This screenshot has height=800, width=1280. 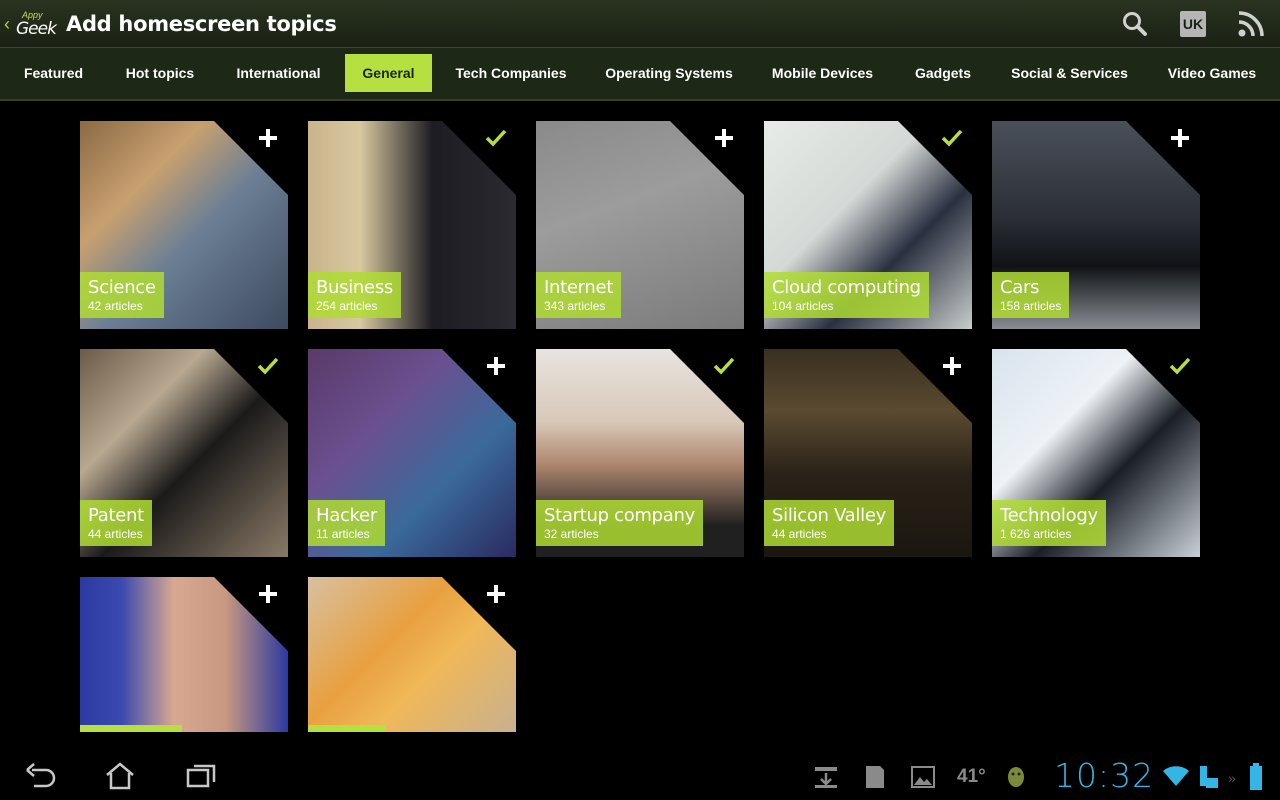 I want to click on topic-label: Startup company 32 articles, so click(x=619, y=523).